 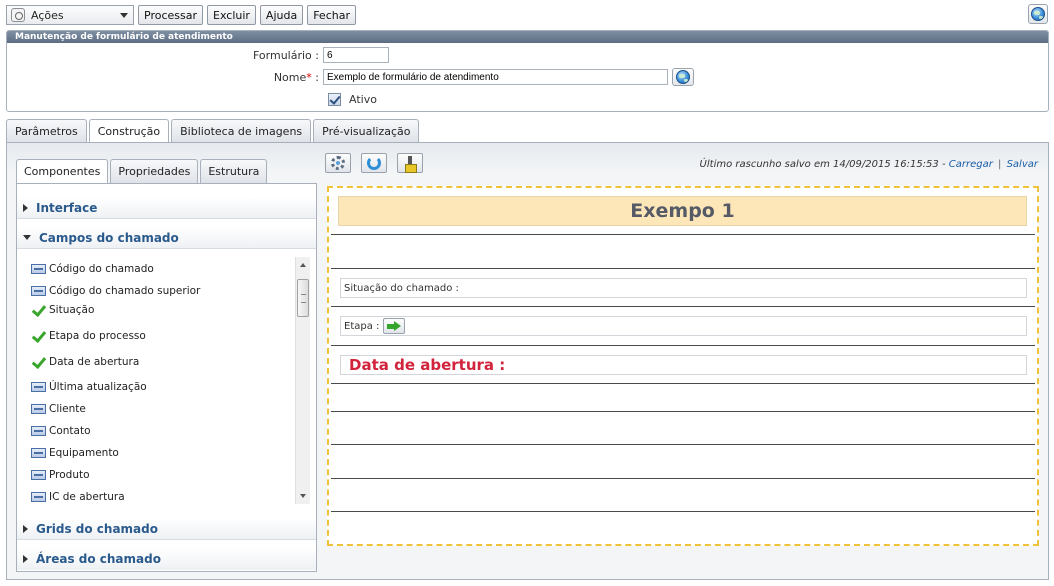 I want to click on list-item-label: Equipamento, so click(x=84, y=453).